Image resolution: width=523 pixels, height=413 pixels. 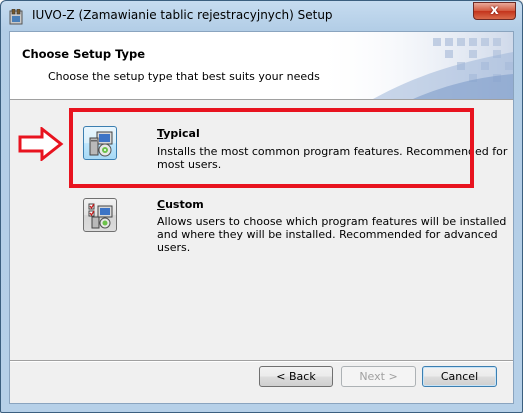 What do you see at coordinates (413, 65) in the screenshot?
I see `banner-decoration-graphic` at bounding box center [413, 65].